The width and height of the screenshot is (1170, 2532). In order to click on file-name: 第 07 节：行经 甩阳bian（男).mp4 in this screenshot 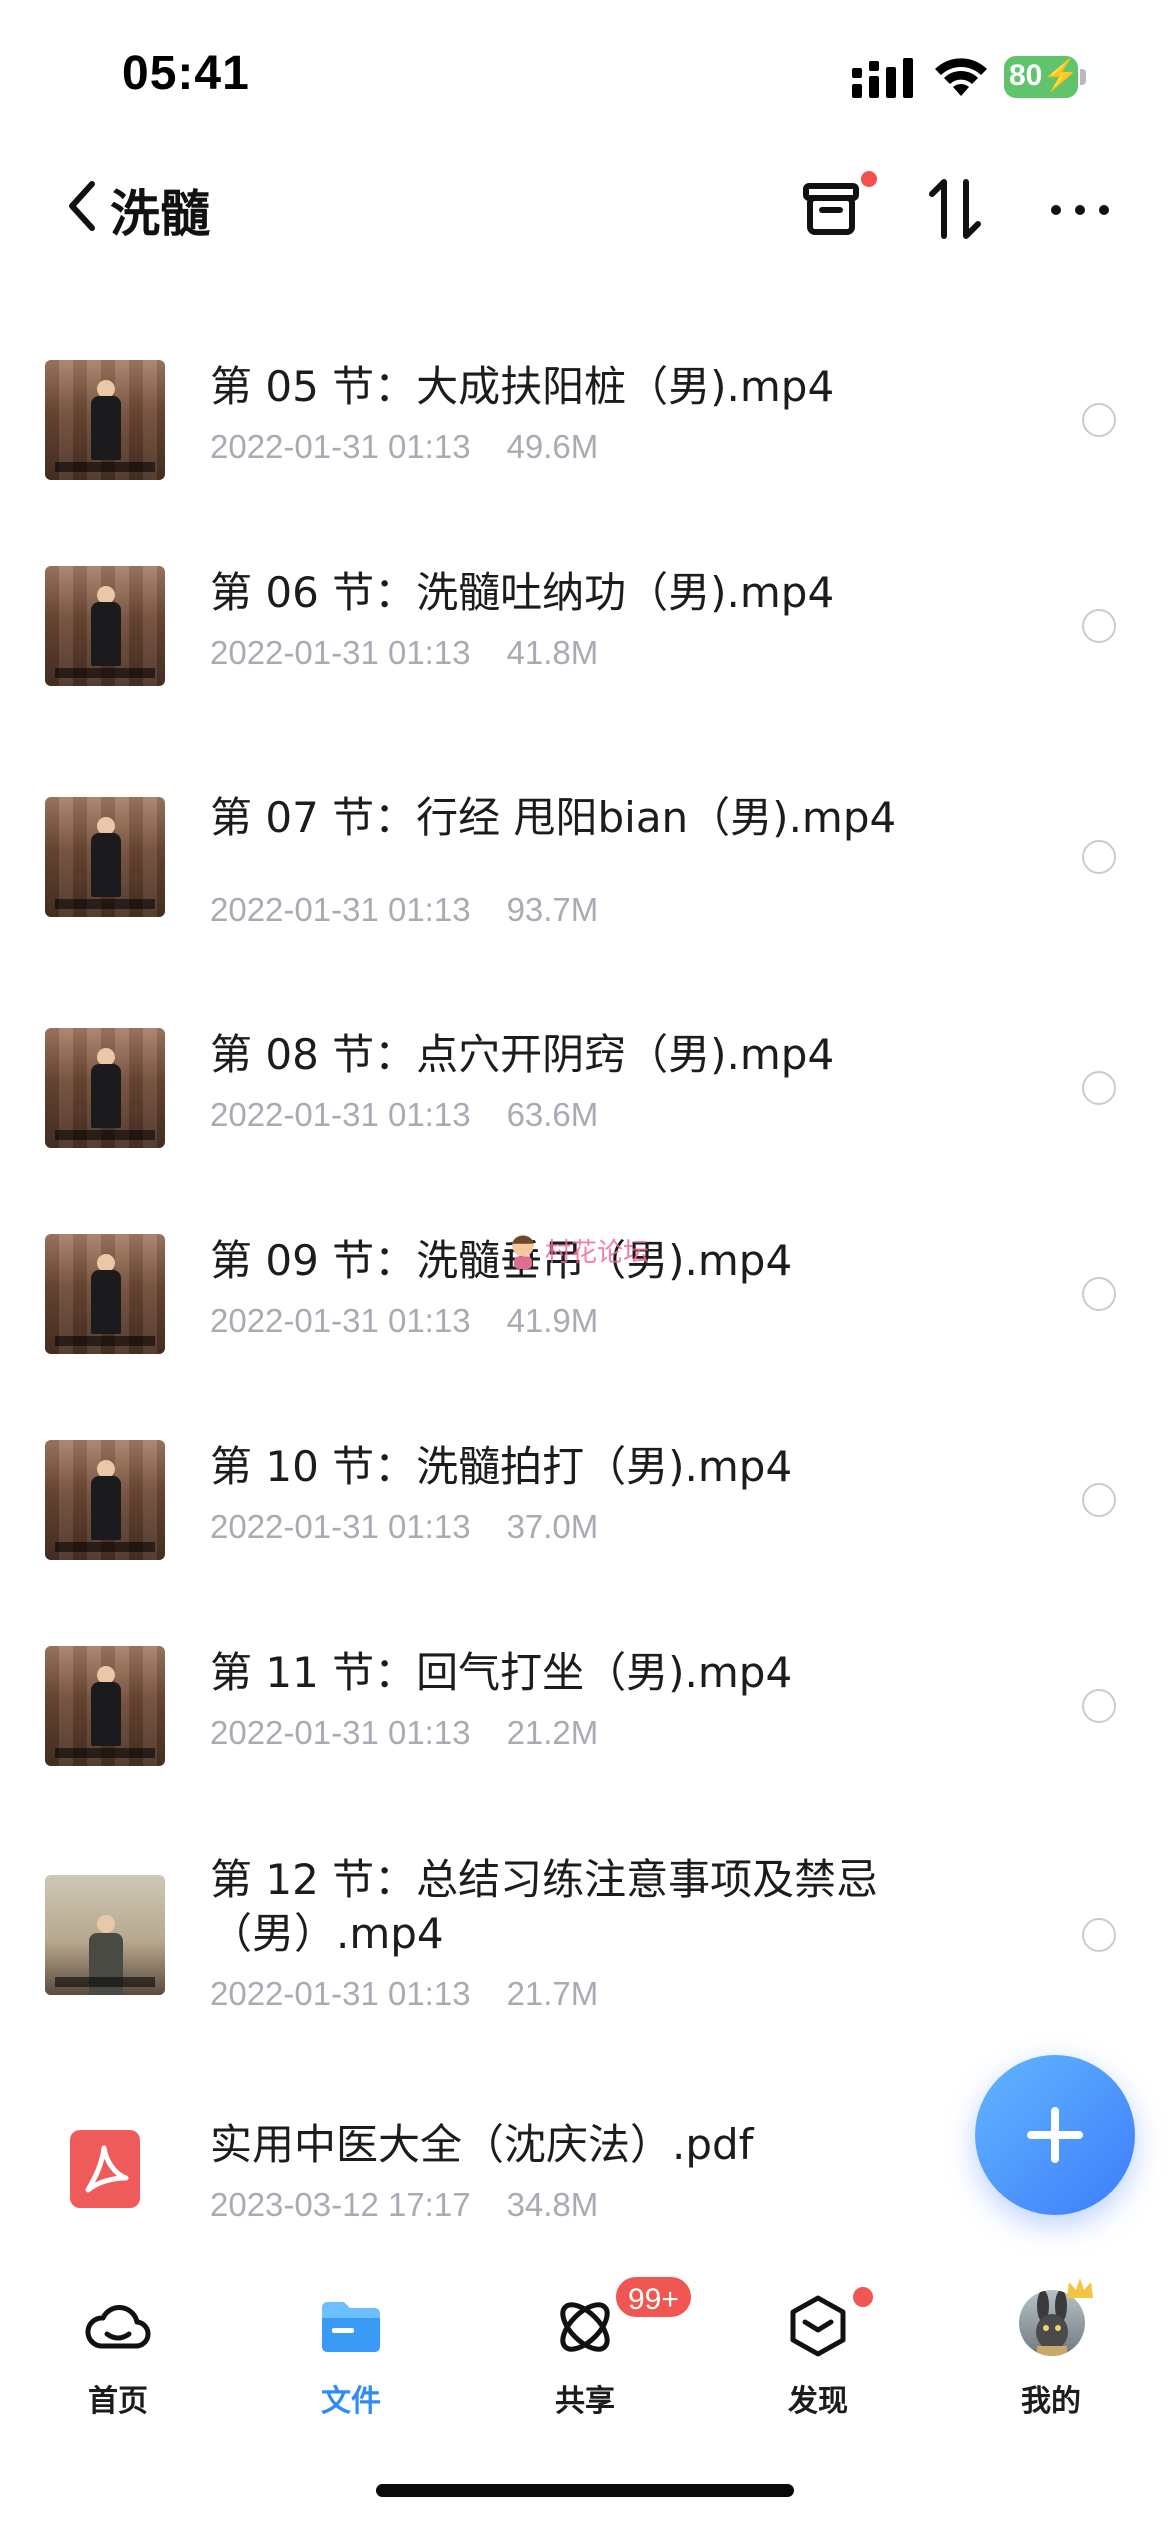, I will do `click(553, 817)`.